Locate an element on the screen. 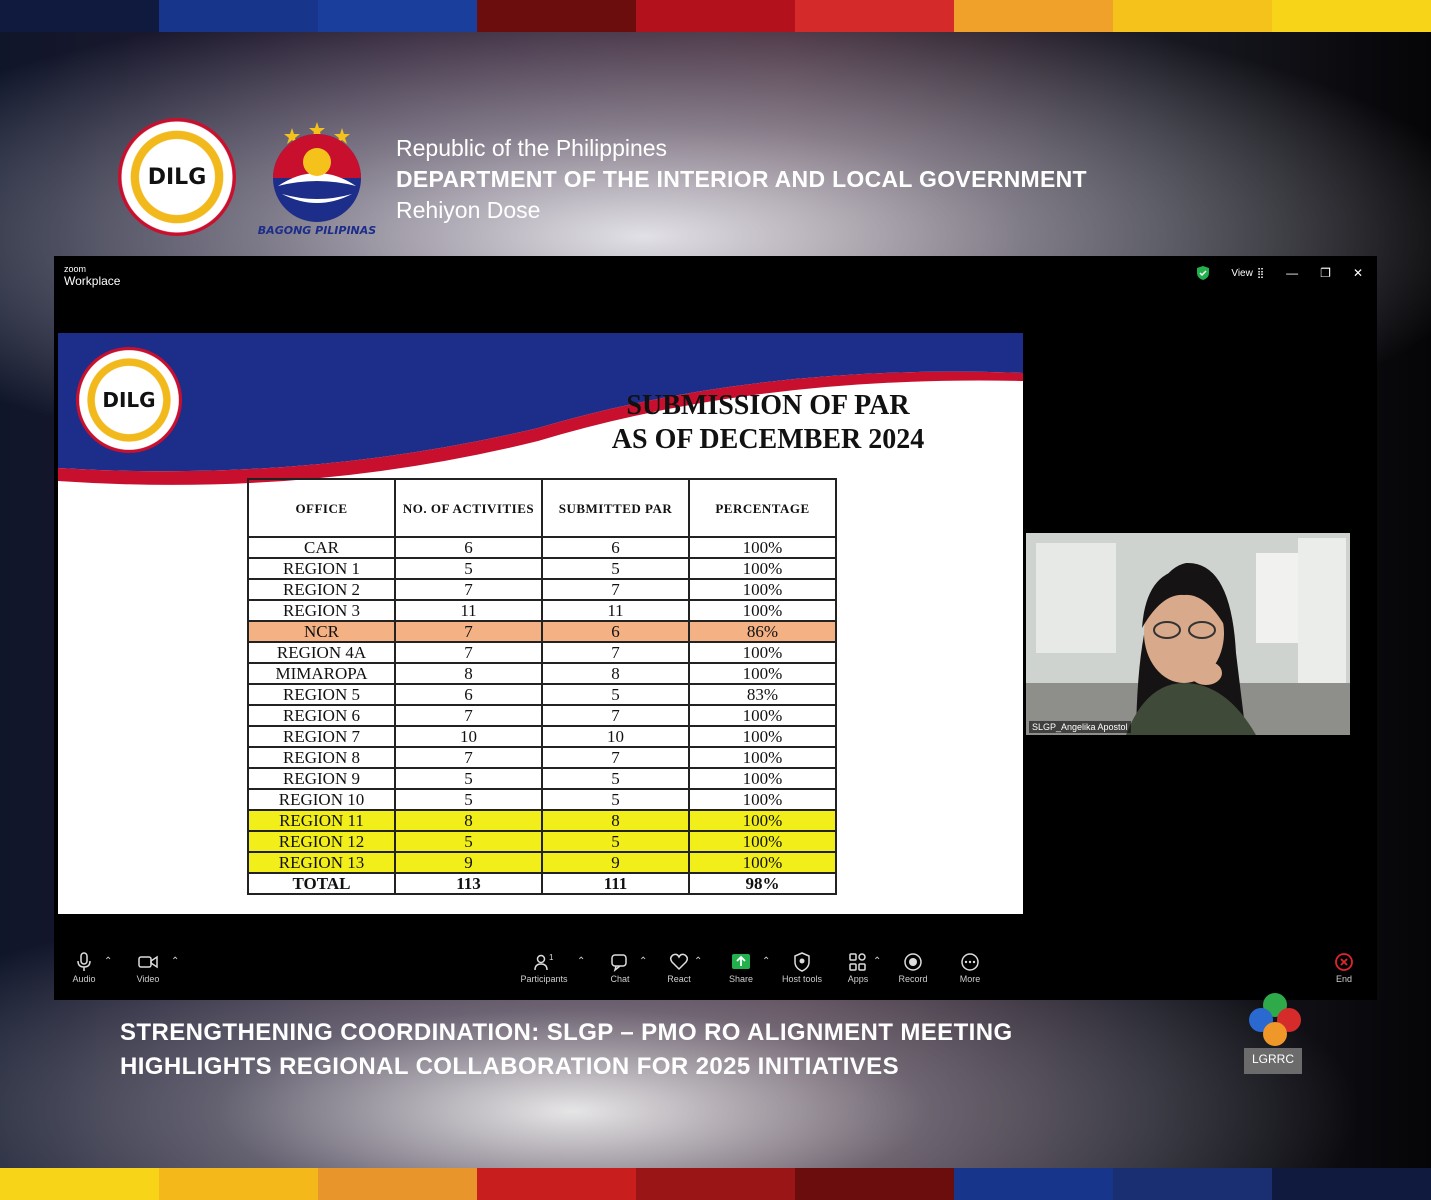  cell-submitted: 7 is located at coordinates (615, 652).